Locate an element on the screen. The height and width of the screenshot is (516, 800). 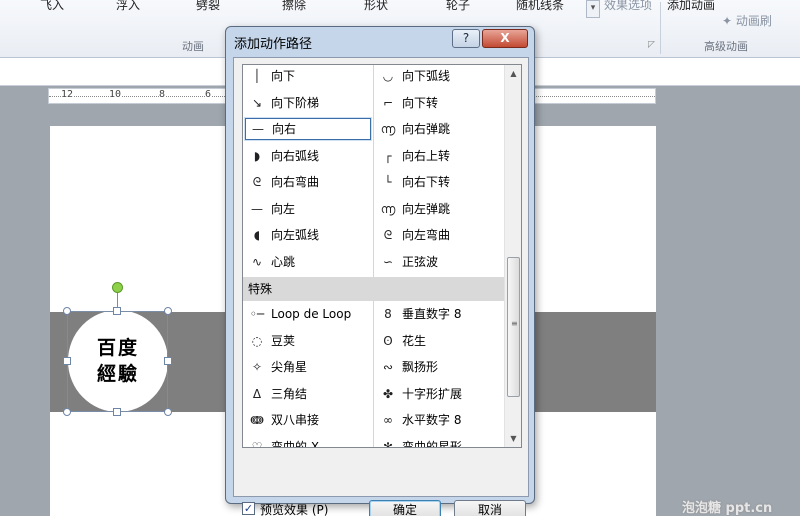
list-scrollbar: ▲ ≡ ▼ is located at coordinates (512, 256).